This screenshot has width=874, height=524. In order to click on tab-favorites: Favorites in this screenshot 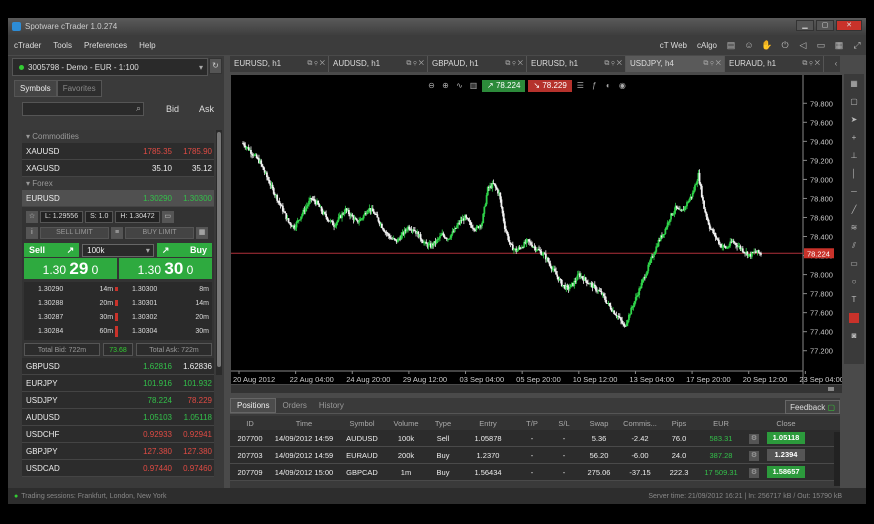, I will do `click(79, 88)`.